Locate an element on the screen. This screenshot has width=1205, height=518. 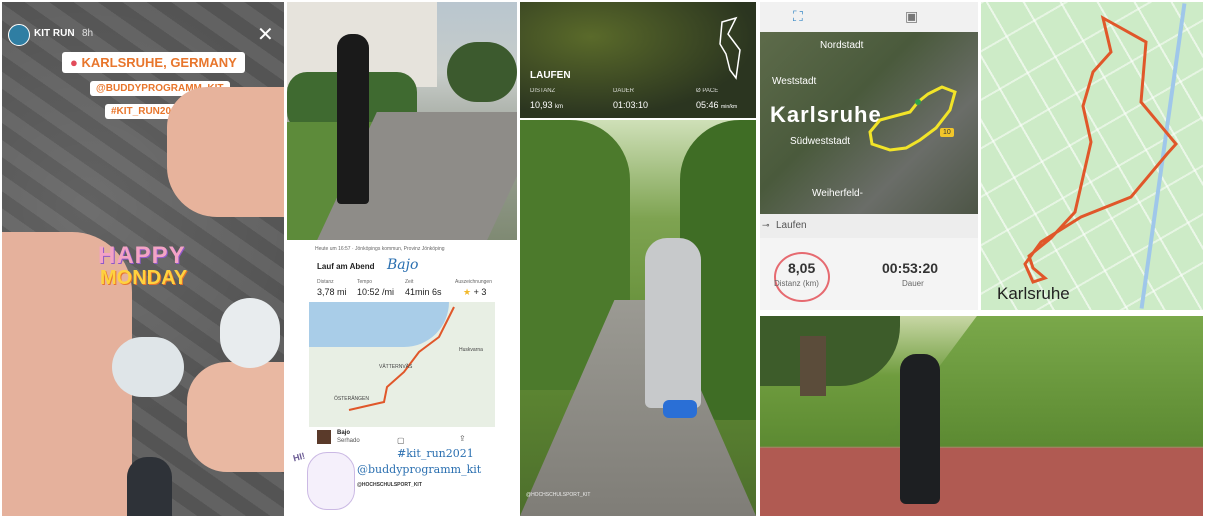
photo-icon: ▣ is located at coordinates (911, 16).